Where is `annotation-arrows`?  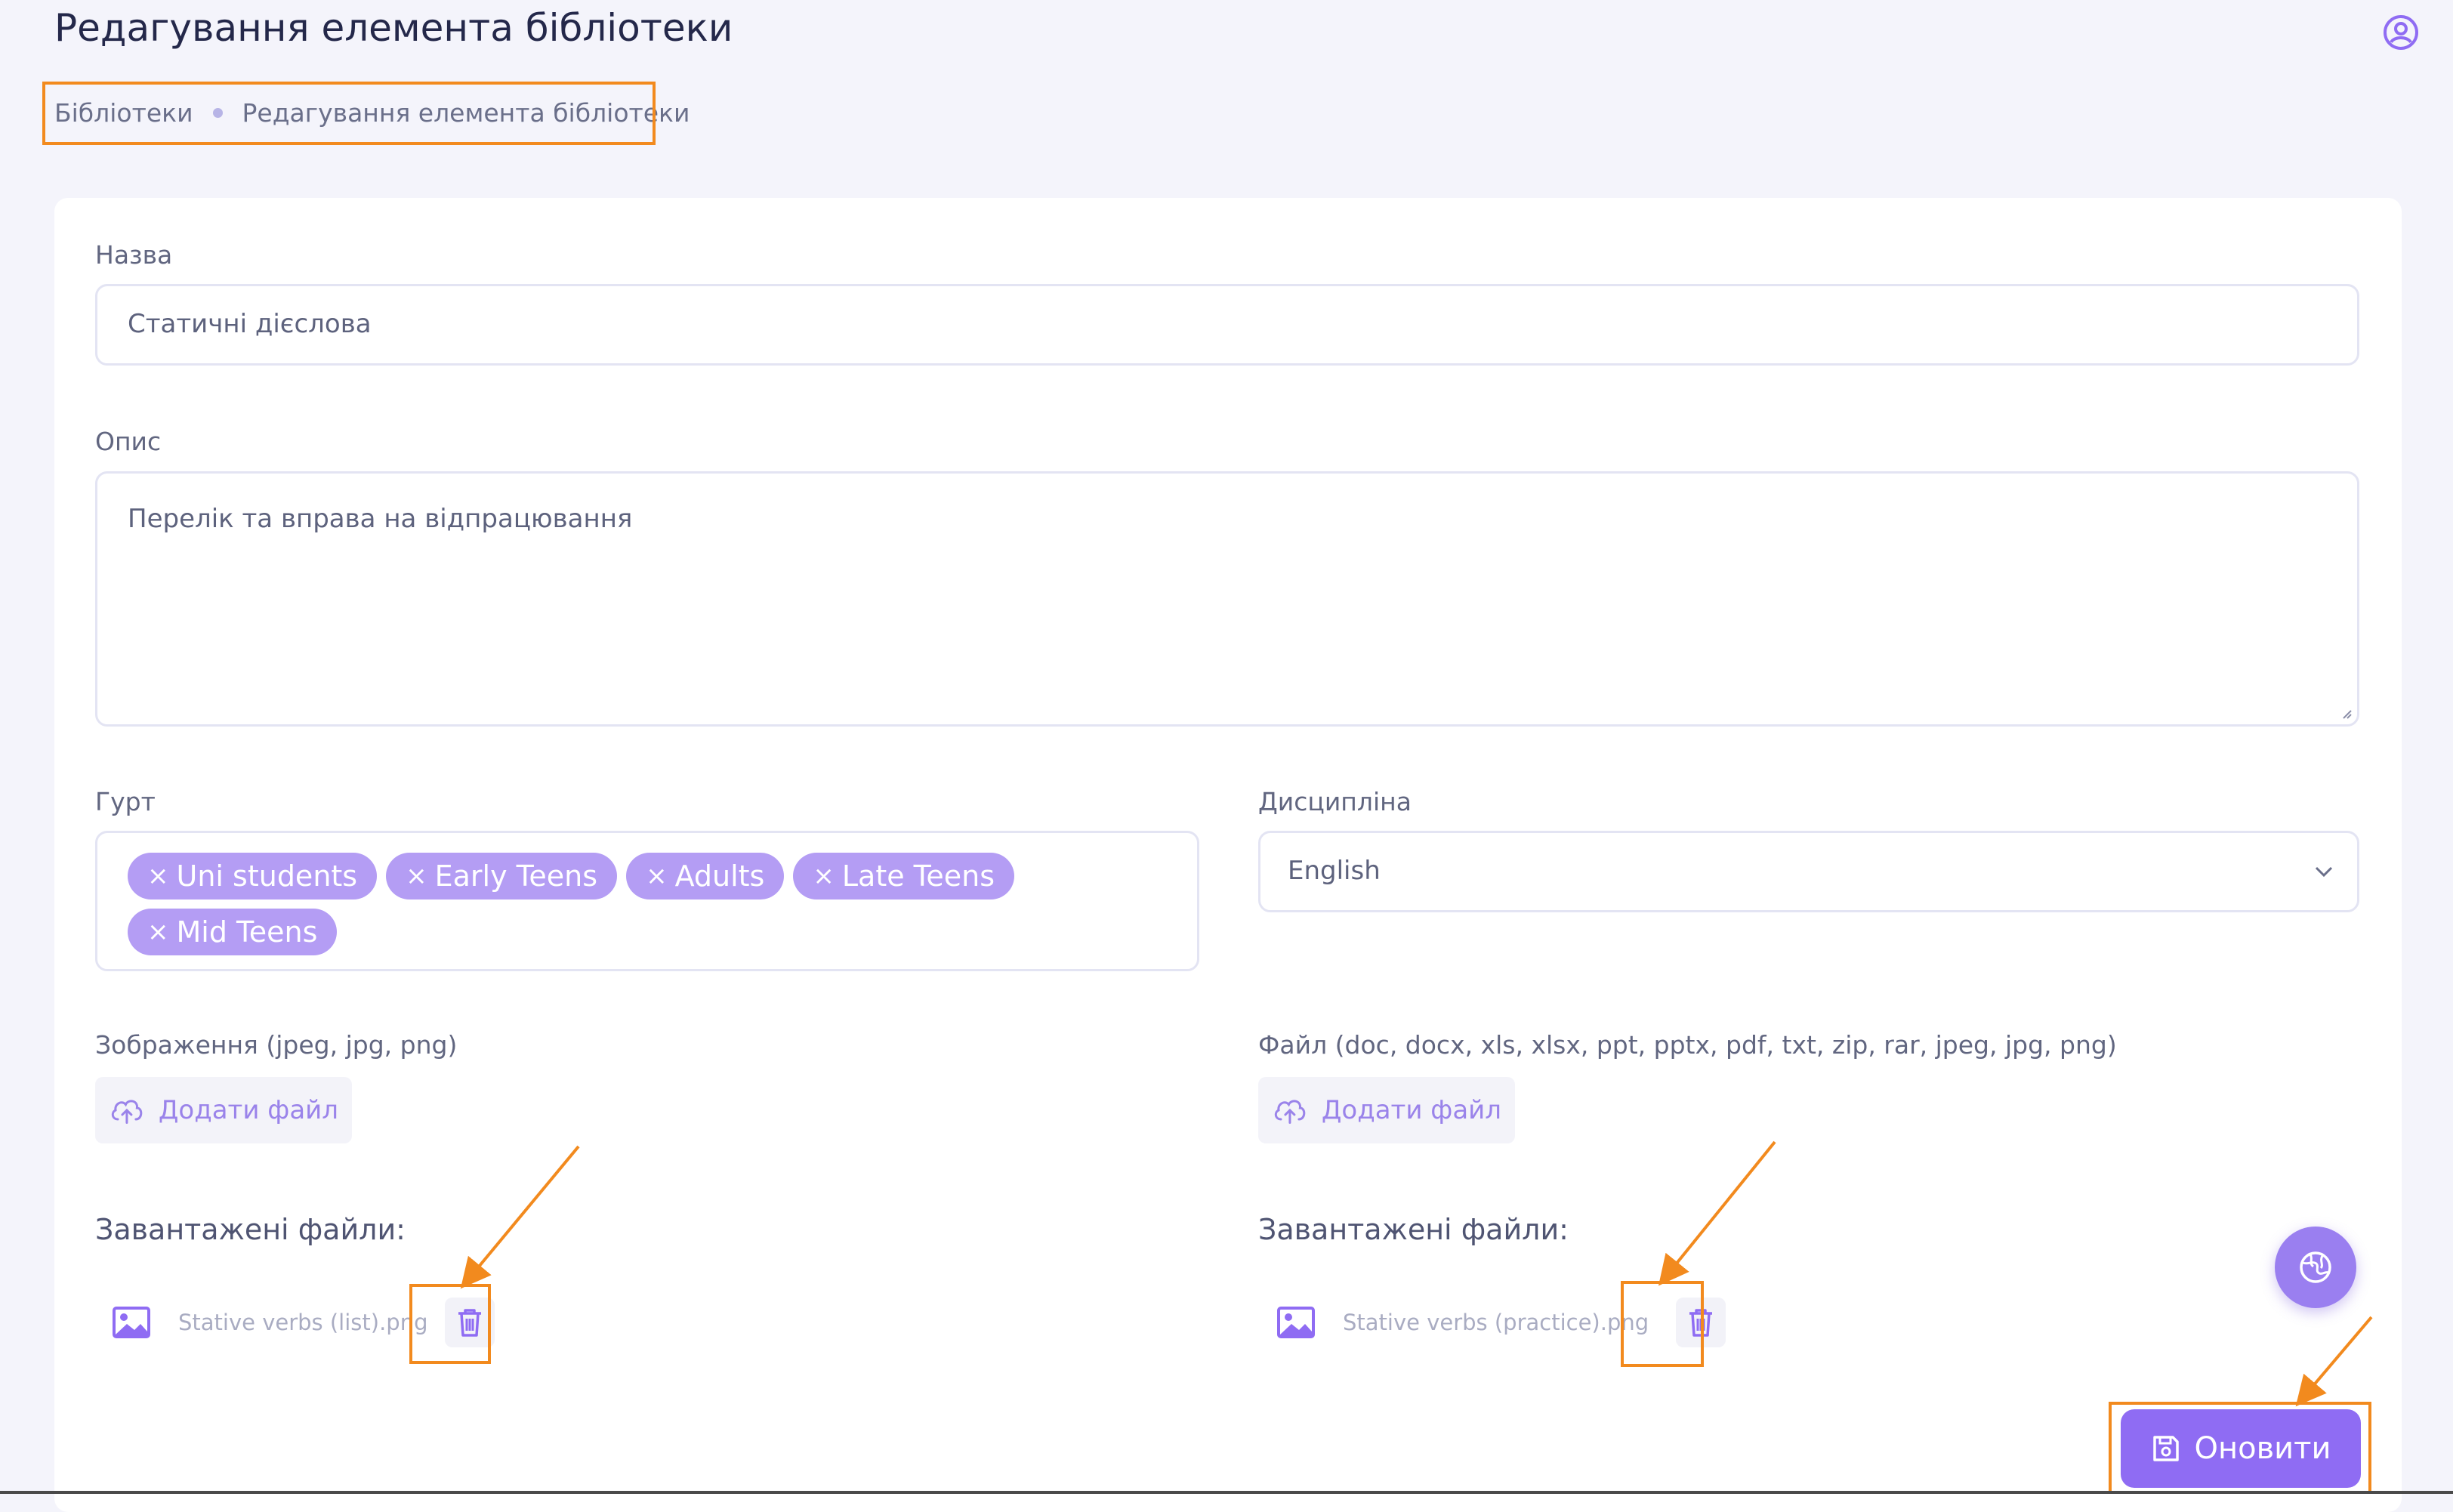
annotation-arrows is located at coordinates (1416, 1273).